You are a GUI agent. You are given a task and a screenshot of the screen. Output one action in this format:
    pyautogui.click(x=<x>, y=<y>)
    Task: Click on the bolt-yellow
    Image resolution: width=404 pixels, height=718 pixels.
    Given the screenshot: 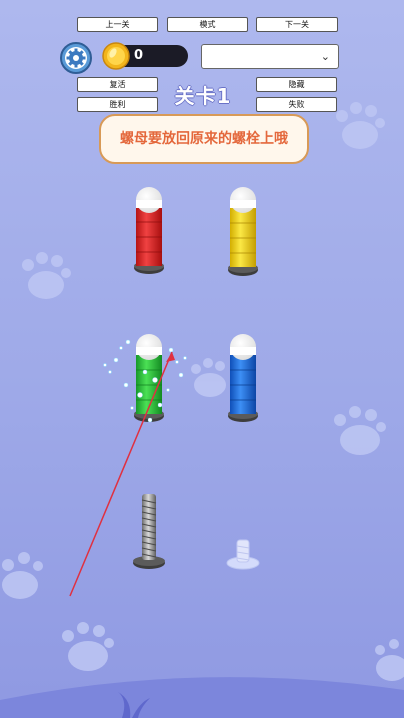 What is the action you would take?
    pyautogui.click(x=243, y=231)
    